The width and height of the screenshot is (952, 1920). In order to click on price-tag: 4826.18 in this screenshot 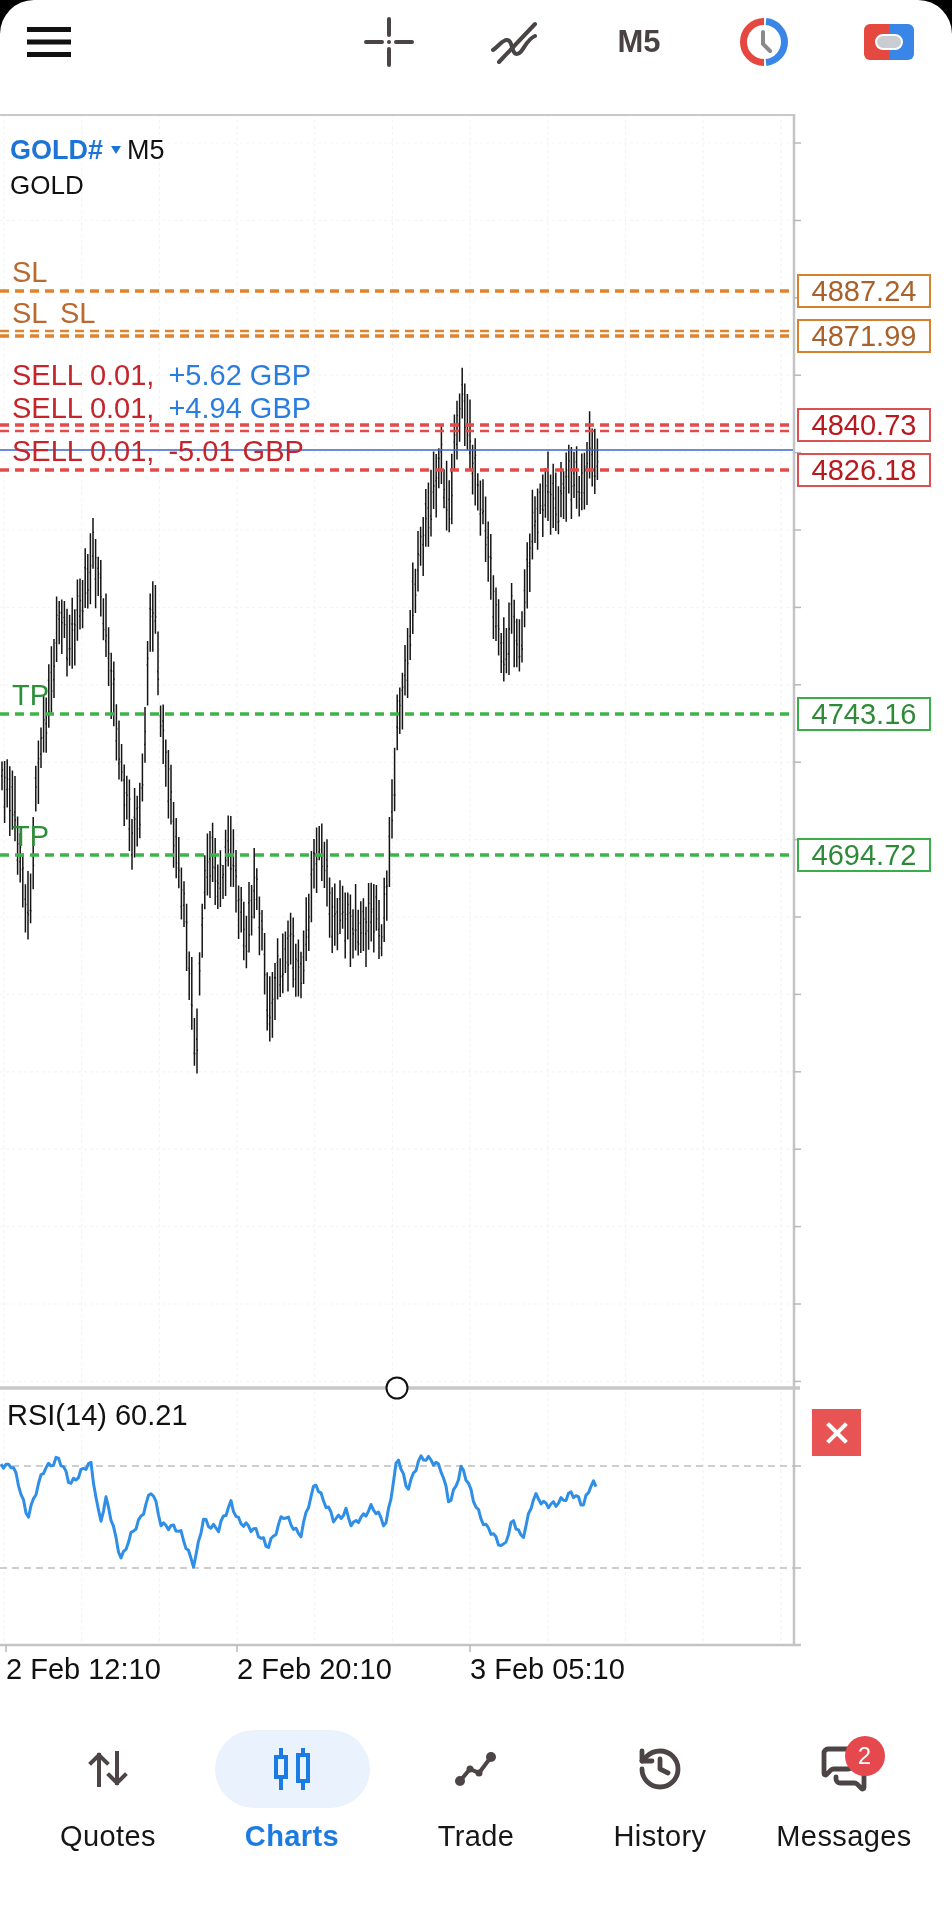, I will do `click(864, 470)`.